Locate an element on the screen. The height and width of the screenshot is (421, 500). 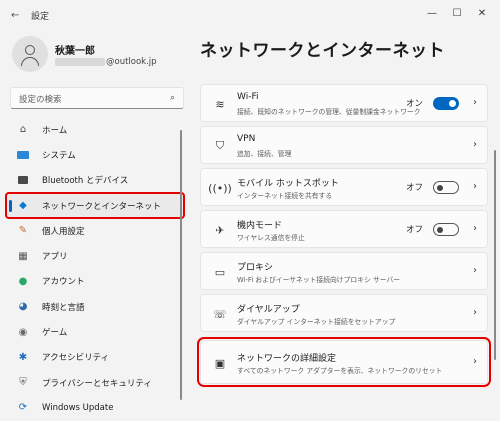
search-input: 設定の検索 ⌕ is located at coordinates (97, 98).